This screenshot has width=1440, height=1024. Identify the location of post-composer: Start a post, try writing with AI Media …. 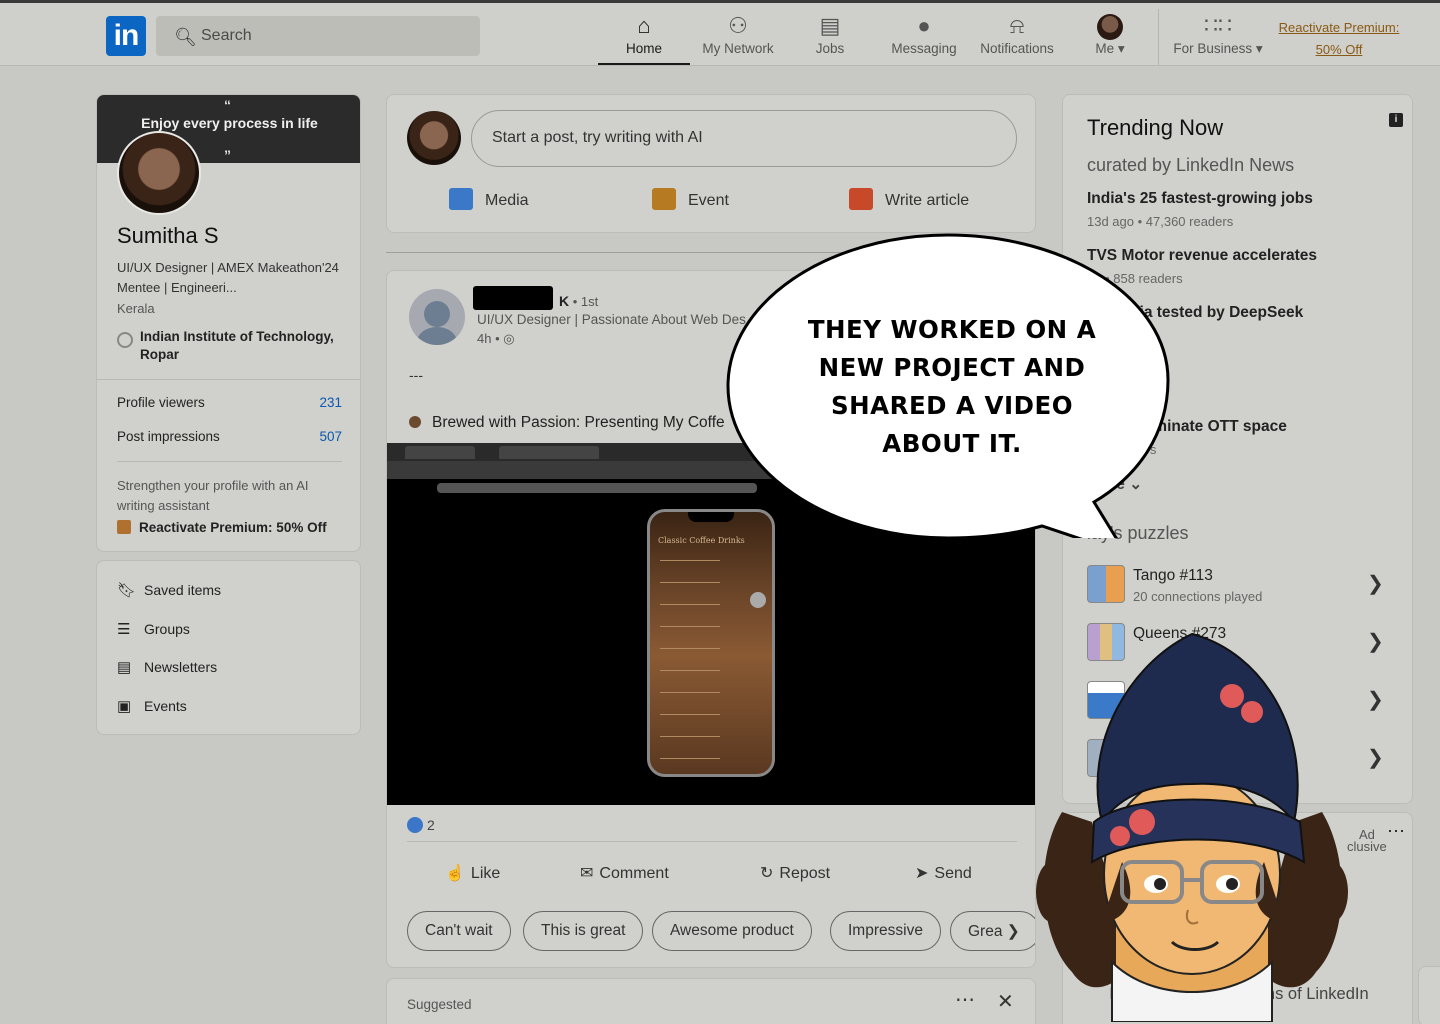
(711, 163).